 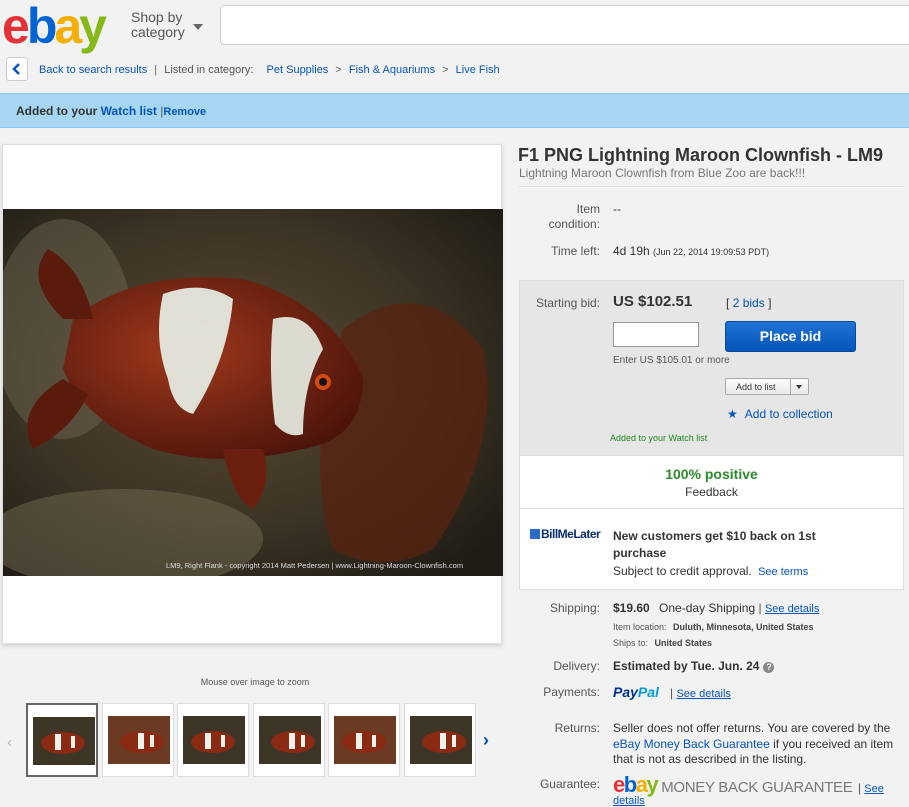 What do you see at coordinates (653, 301) in the screenshot?
I see `current-price: US $102.51` at bounding box center [653, 301].